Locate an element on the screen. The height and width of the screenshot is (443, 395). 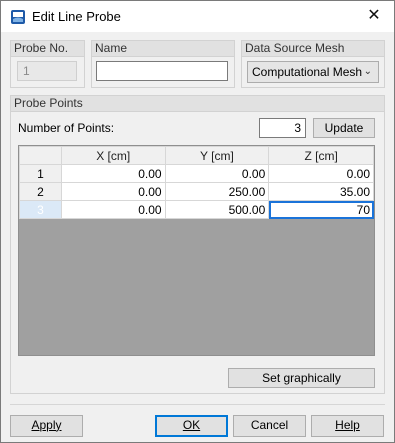
name-label: Name is located at coordinates (163, 49).